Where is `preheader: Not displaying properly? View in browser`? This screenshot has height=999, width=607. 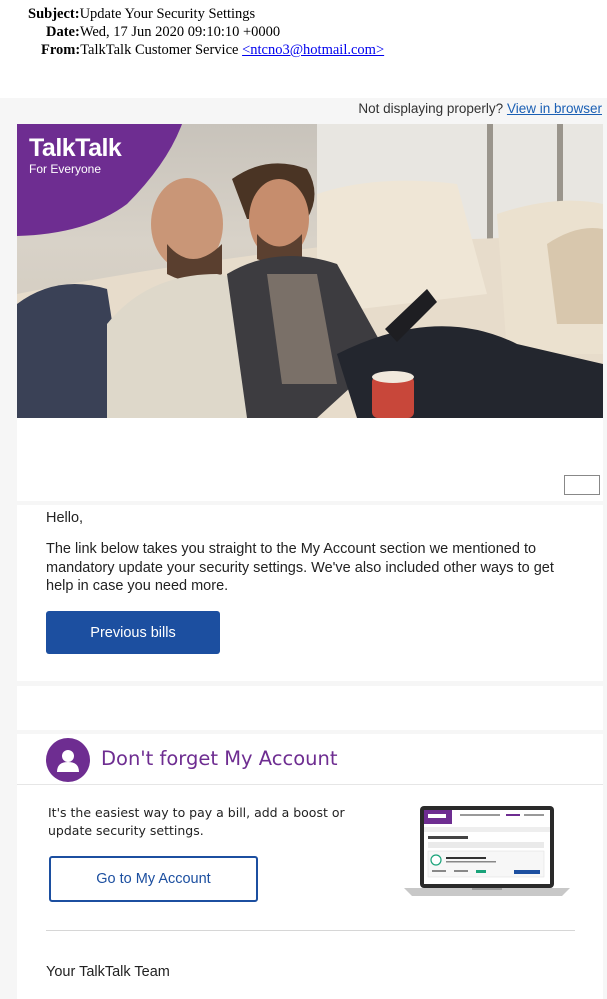
preheader: Not displaying properly? View in browser is located at coordinates (480, 108).